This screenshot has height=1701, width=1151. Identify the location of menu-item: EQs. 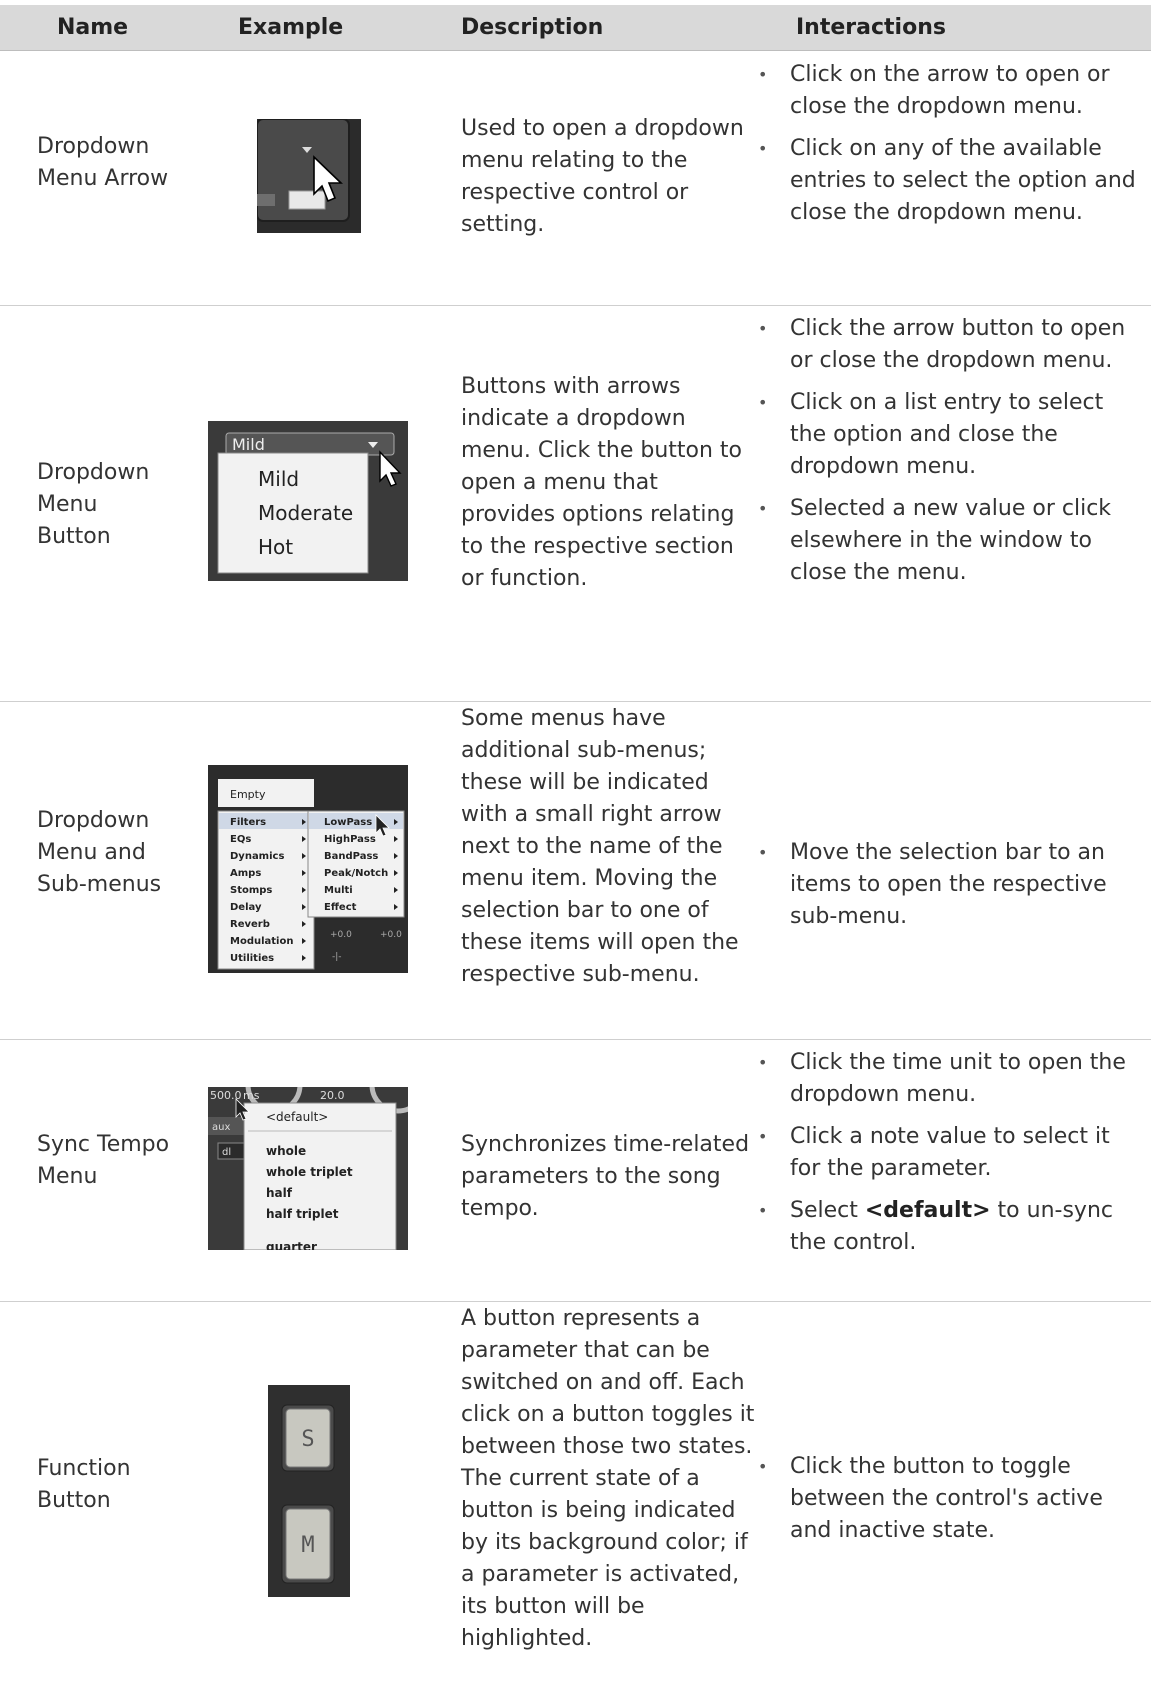
(240, 839).